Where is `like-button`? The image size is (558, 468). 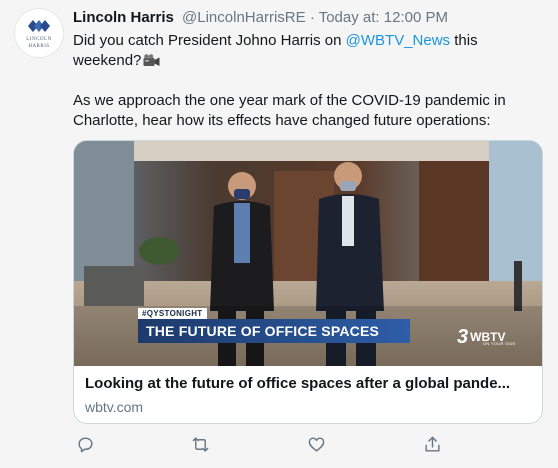 like-button is located at coordinates (316, 444).